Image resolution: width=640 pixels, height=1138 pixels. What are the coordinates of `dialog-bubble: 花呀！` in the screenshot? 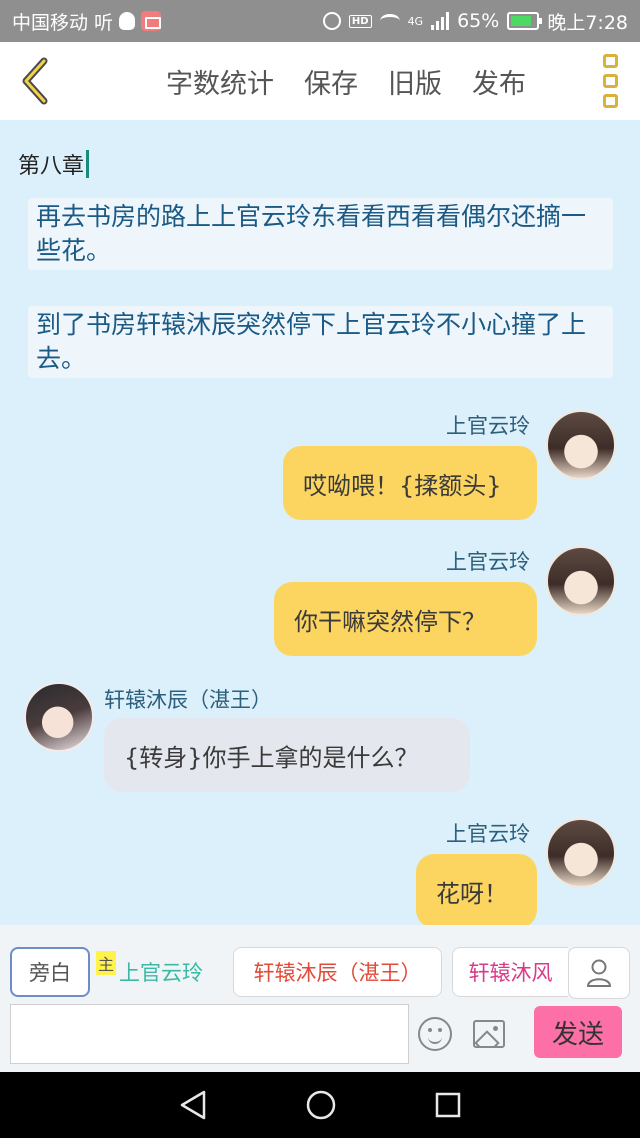 It's located at (476, 889).